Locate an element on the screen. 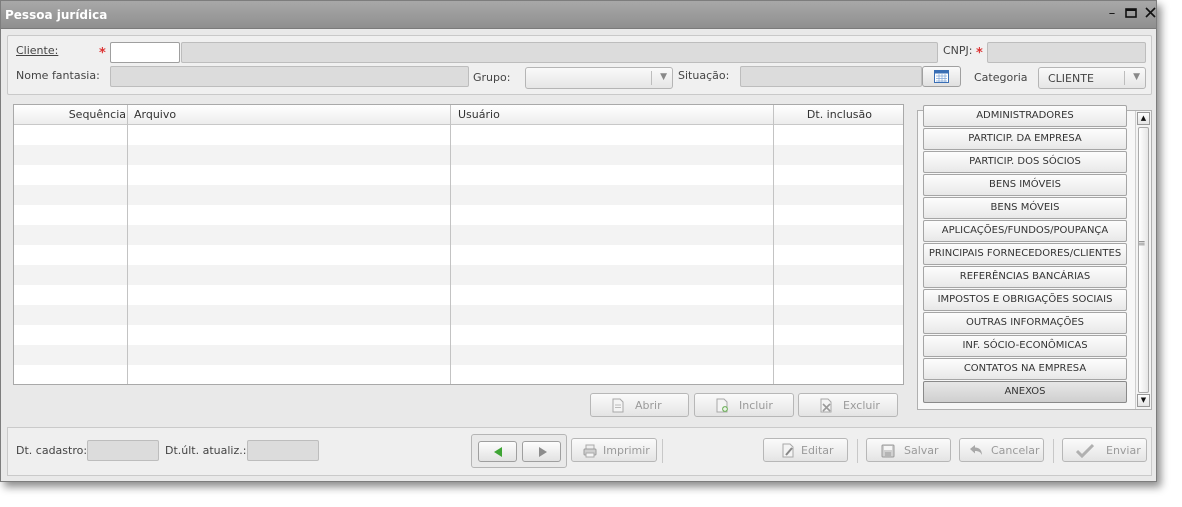 The image size is (1182, 507). cliente-label: Cliente: is located at coordinates (37, 50).